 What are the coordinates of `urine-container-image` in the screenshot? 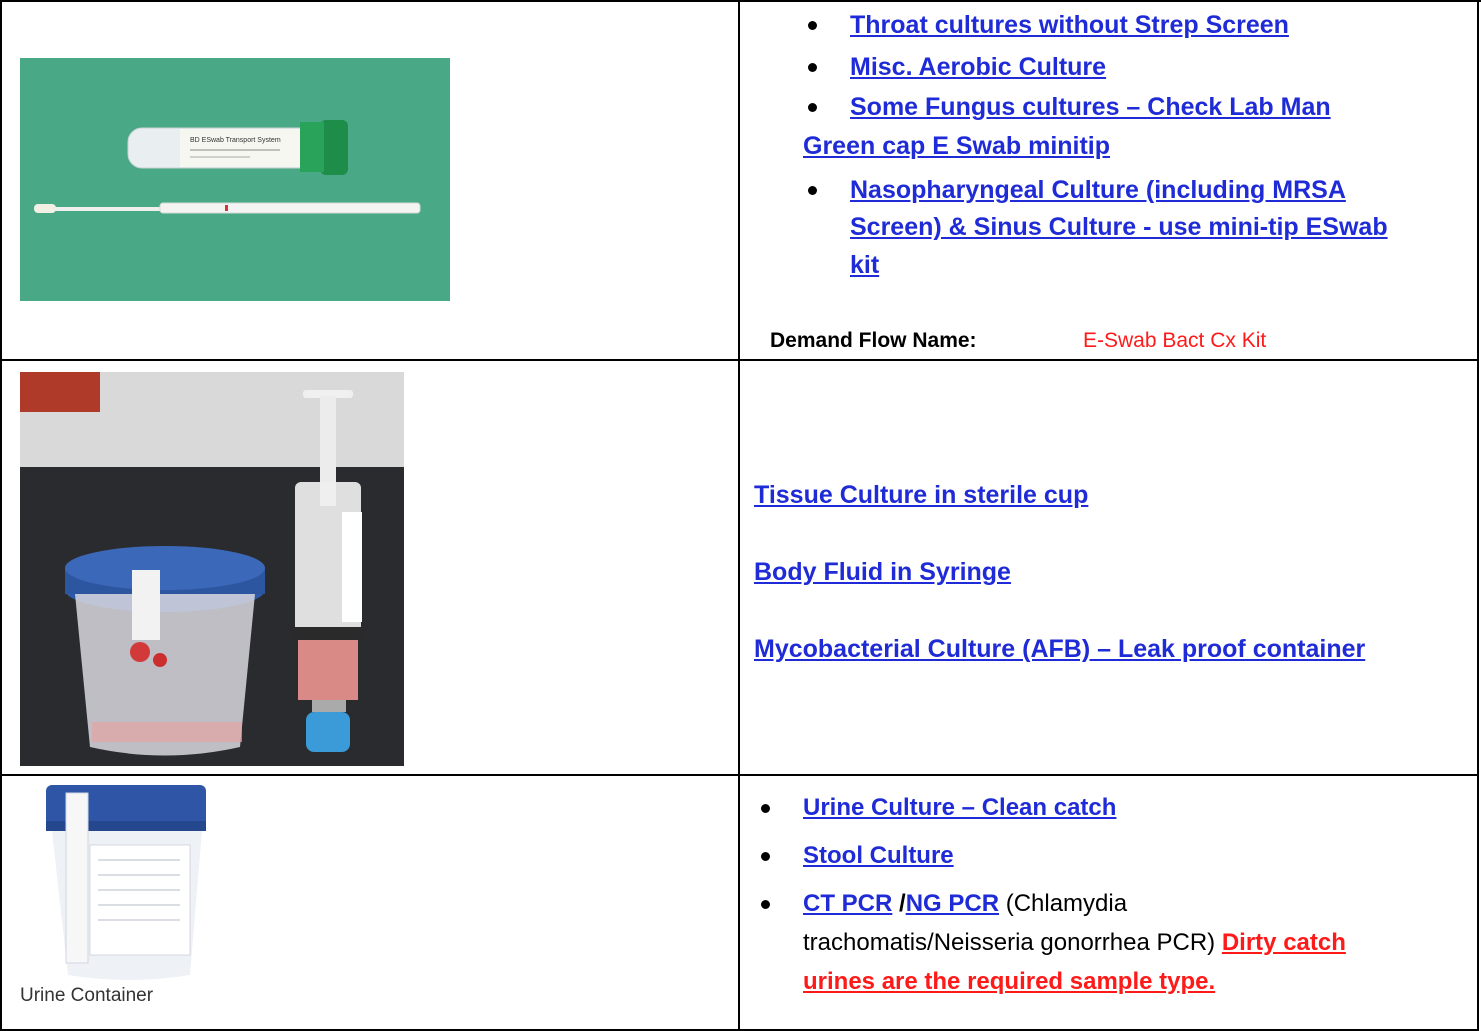 It's located at (120, 885).